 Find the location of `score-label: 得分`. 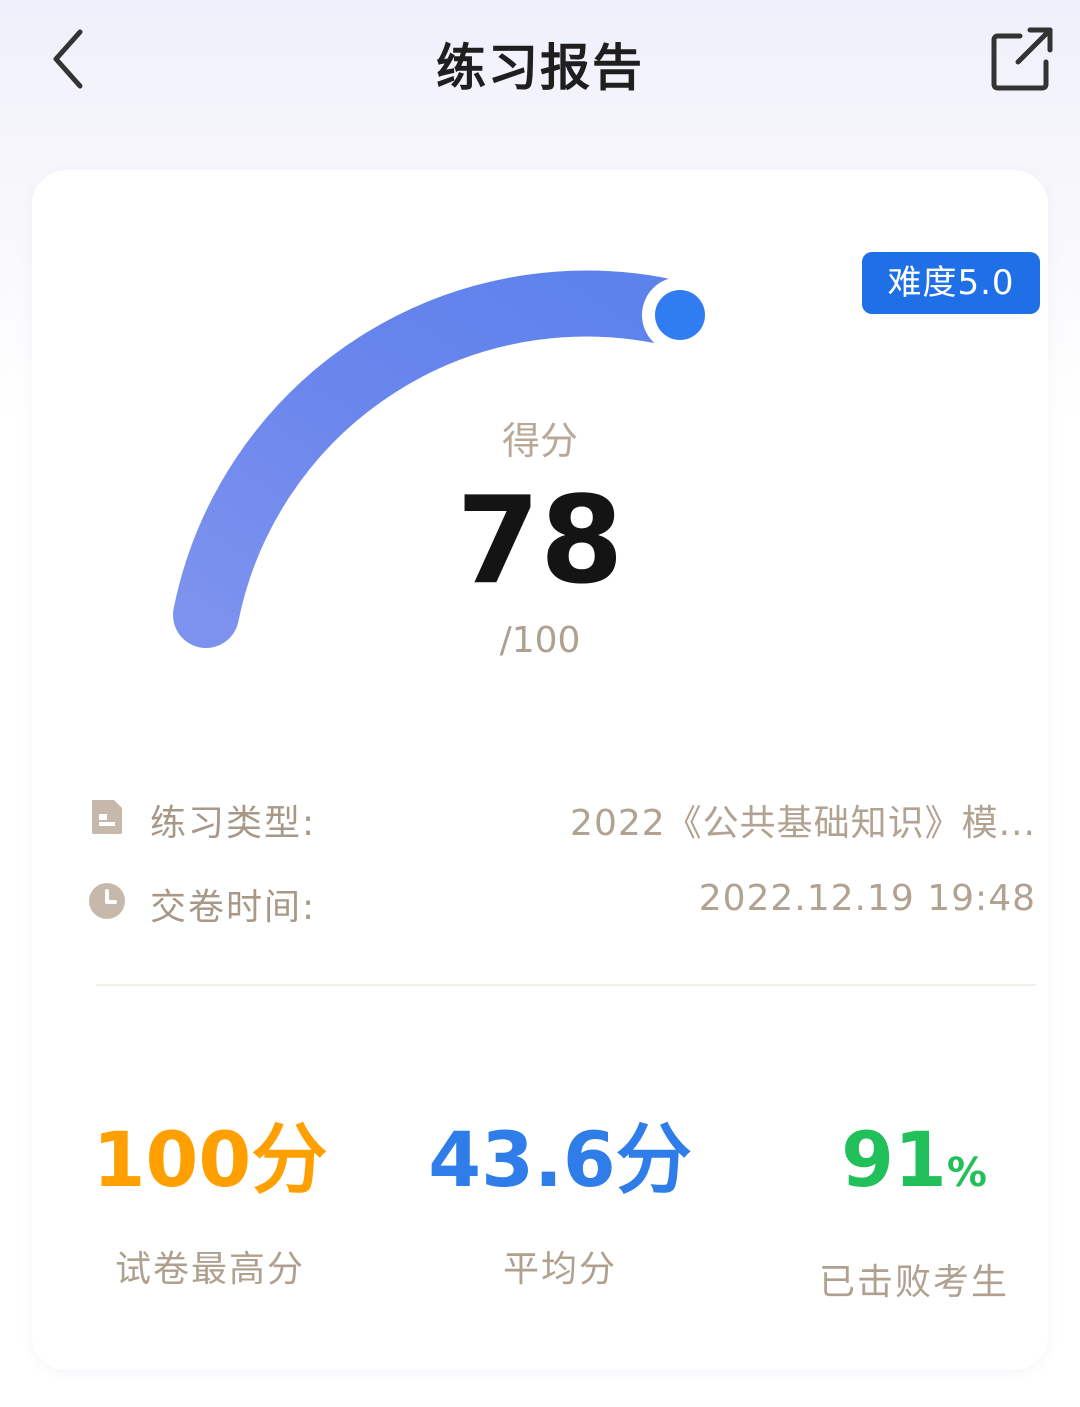

score-label: 得分 is located at coordinates (539, 441).